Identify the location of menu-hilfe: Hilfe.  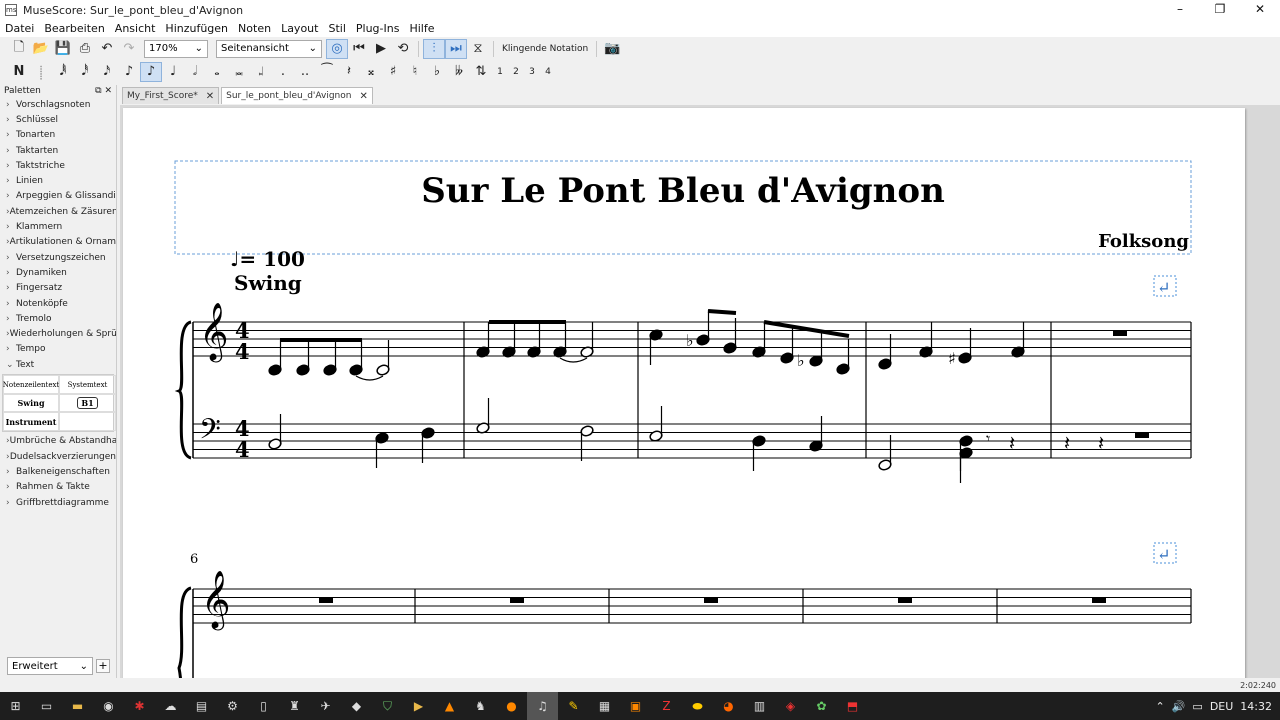
(421, 28).